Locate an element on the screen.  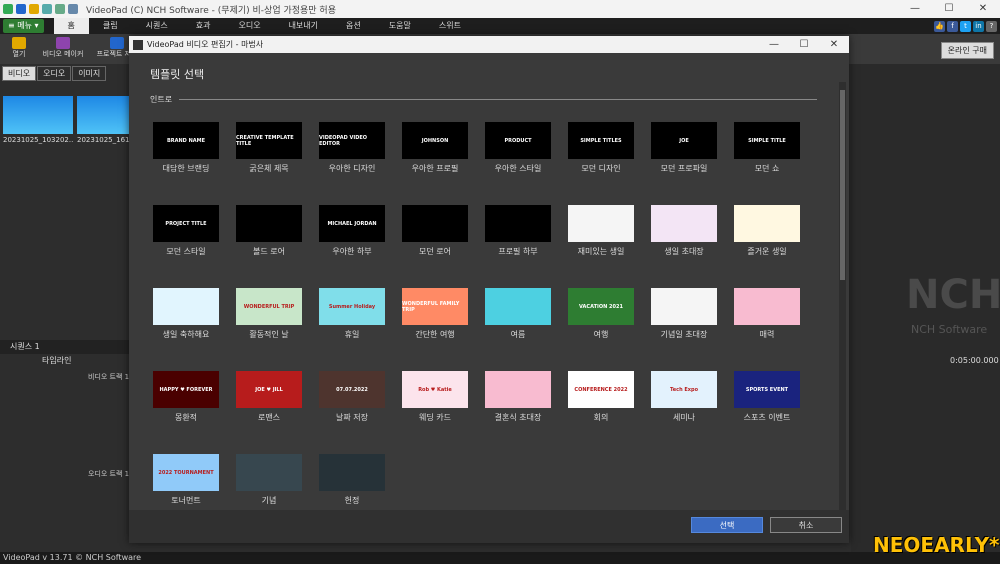
template-label: 볼드 로어 is located at coordinates (269, 251).